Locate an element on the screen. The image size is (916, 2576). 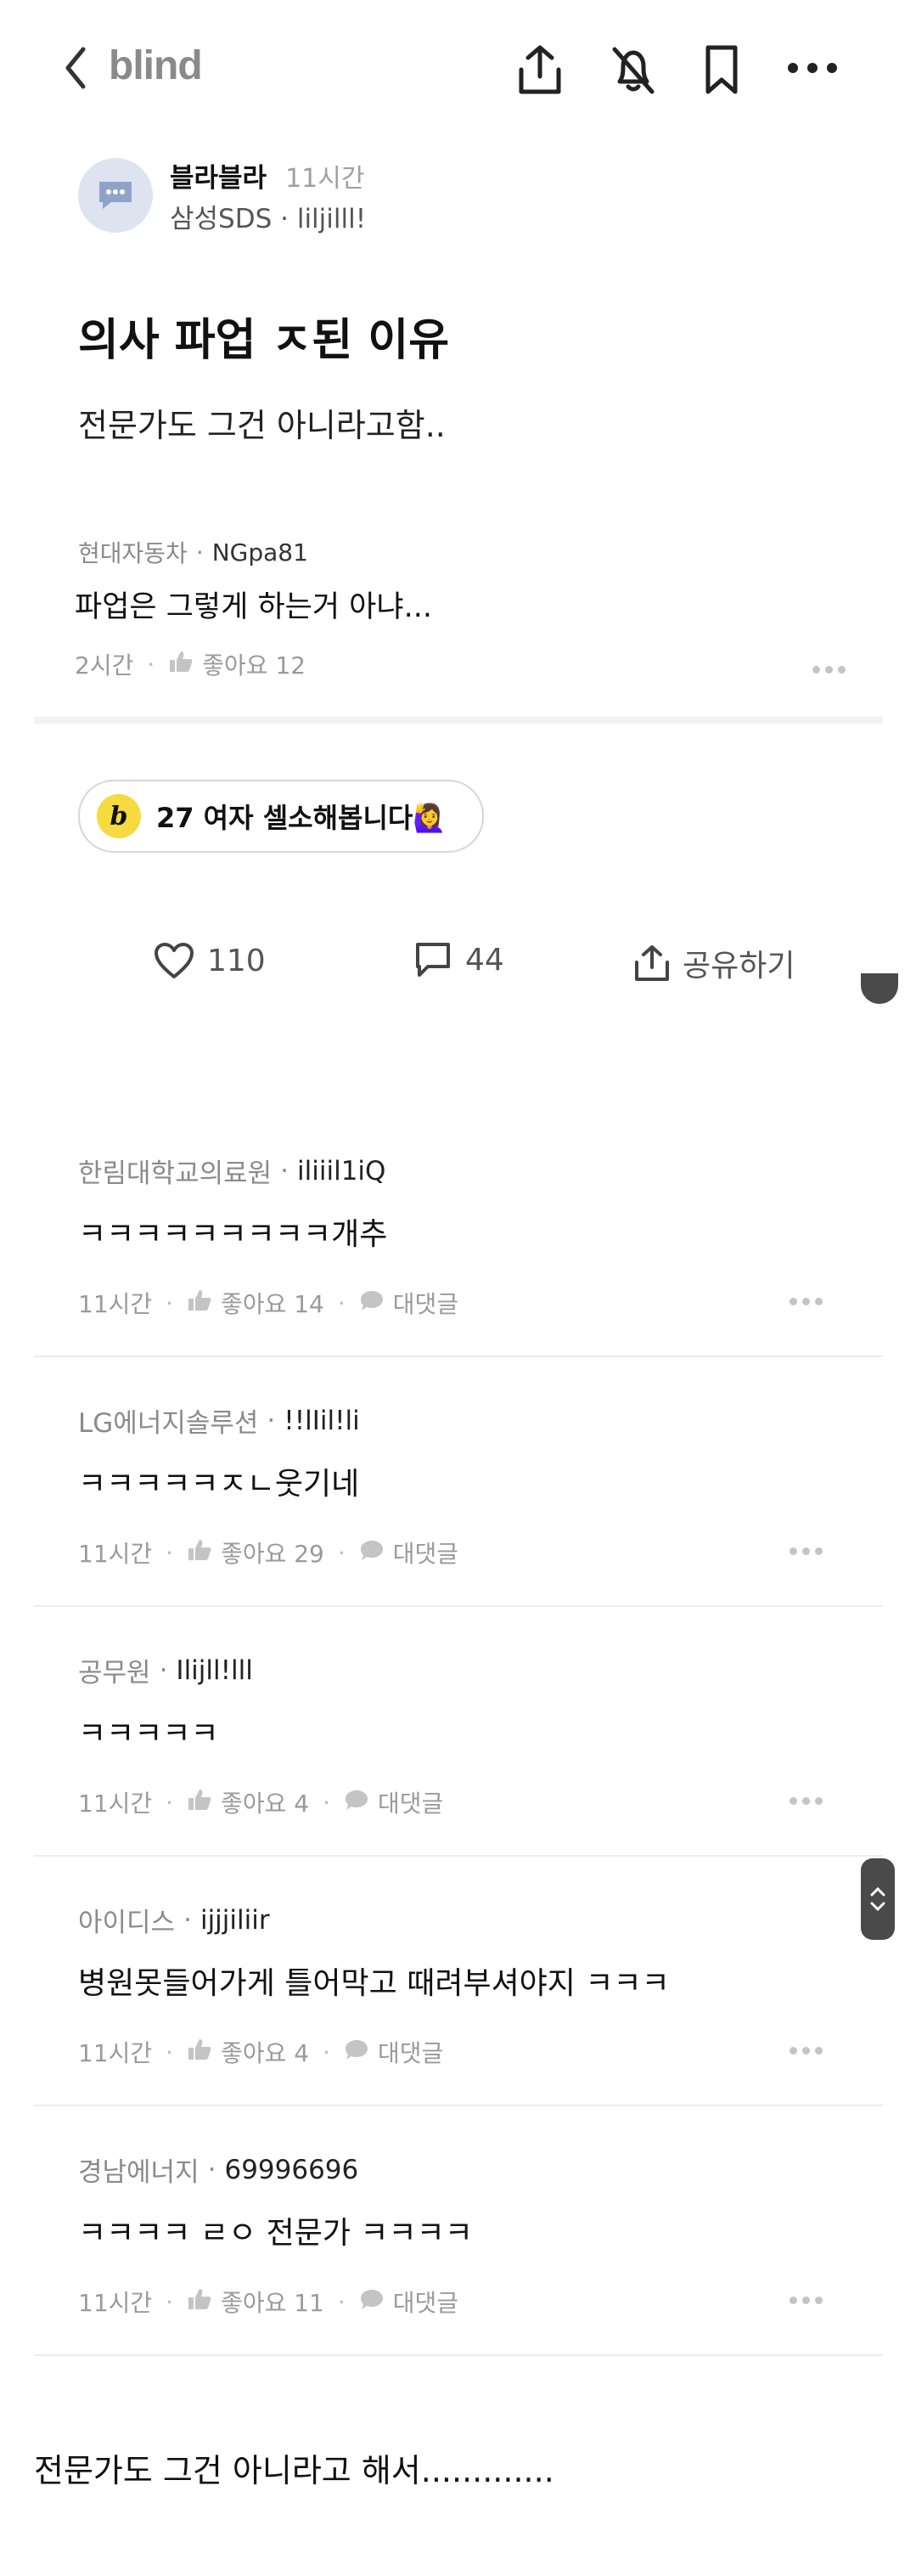
comment-meta: 11시간 · 좋아요 4 · 대댓글 is located at coordinates (261, 2052).